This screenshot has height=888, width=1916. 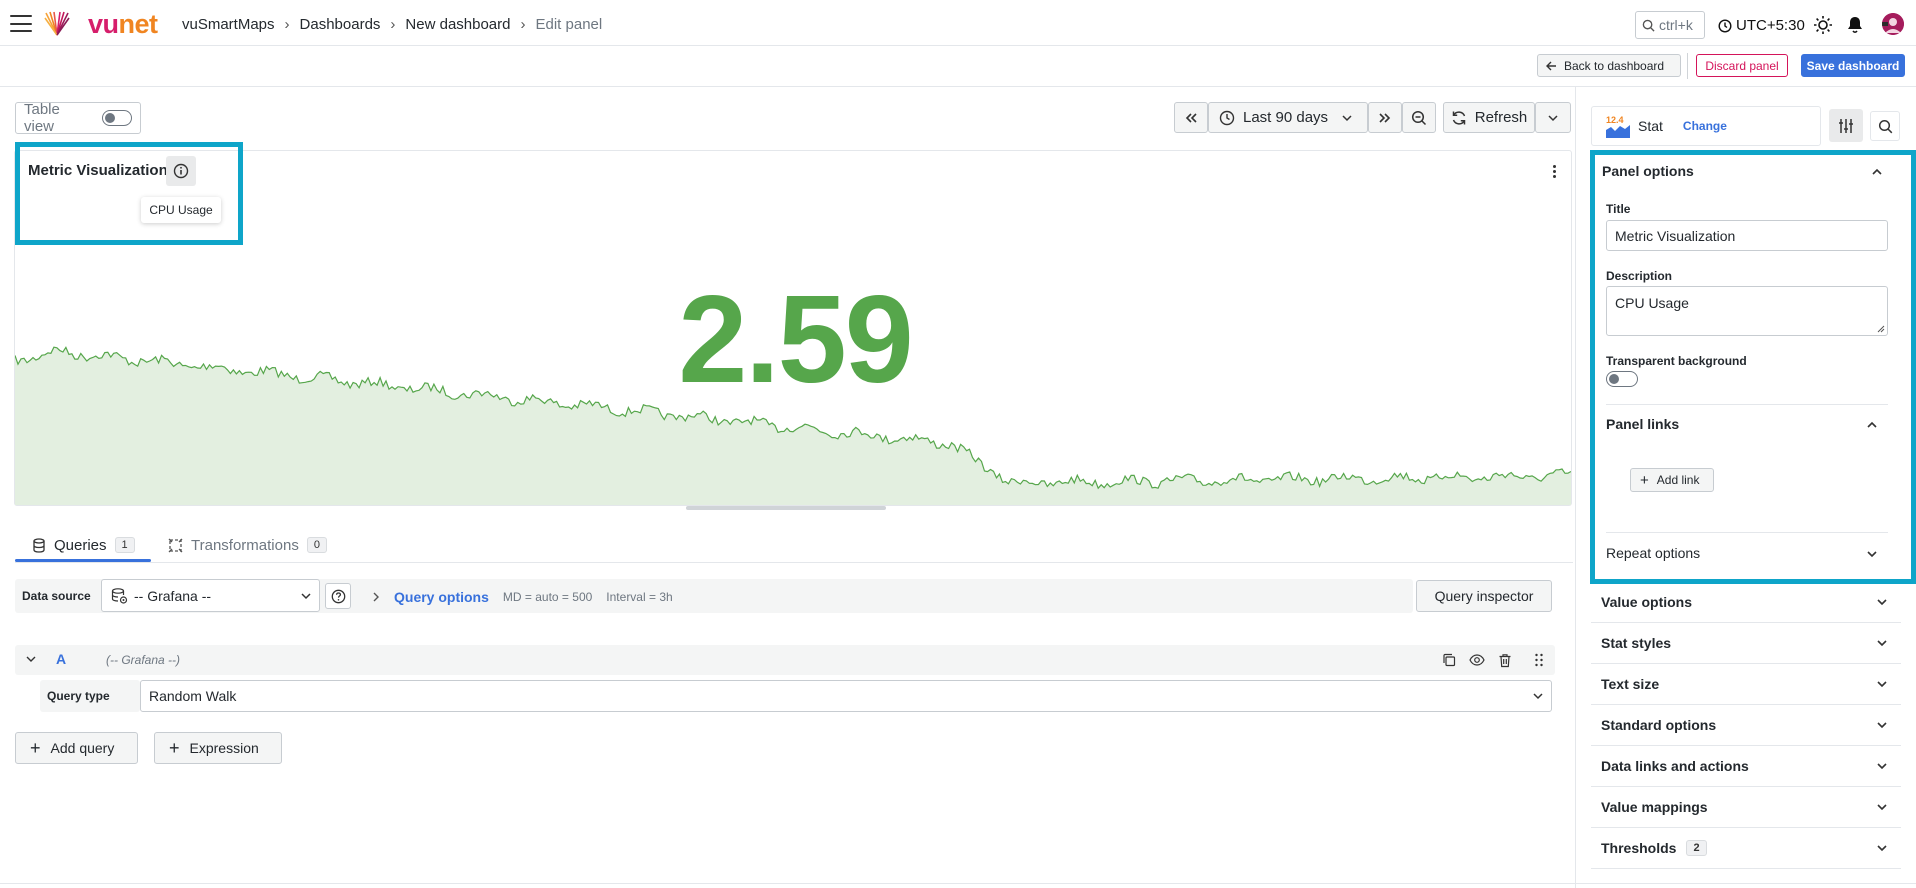 I want to click on menu-icon, so click(x=21, y=23).